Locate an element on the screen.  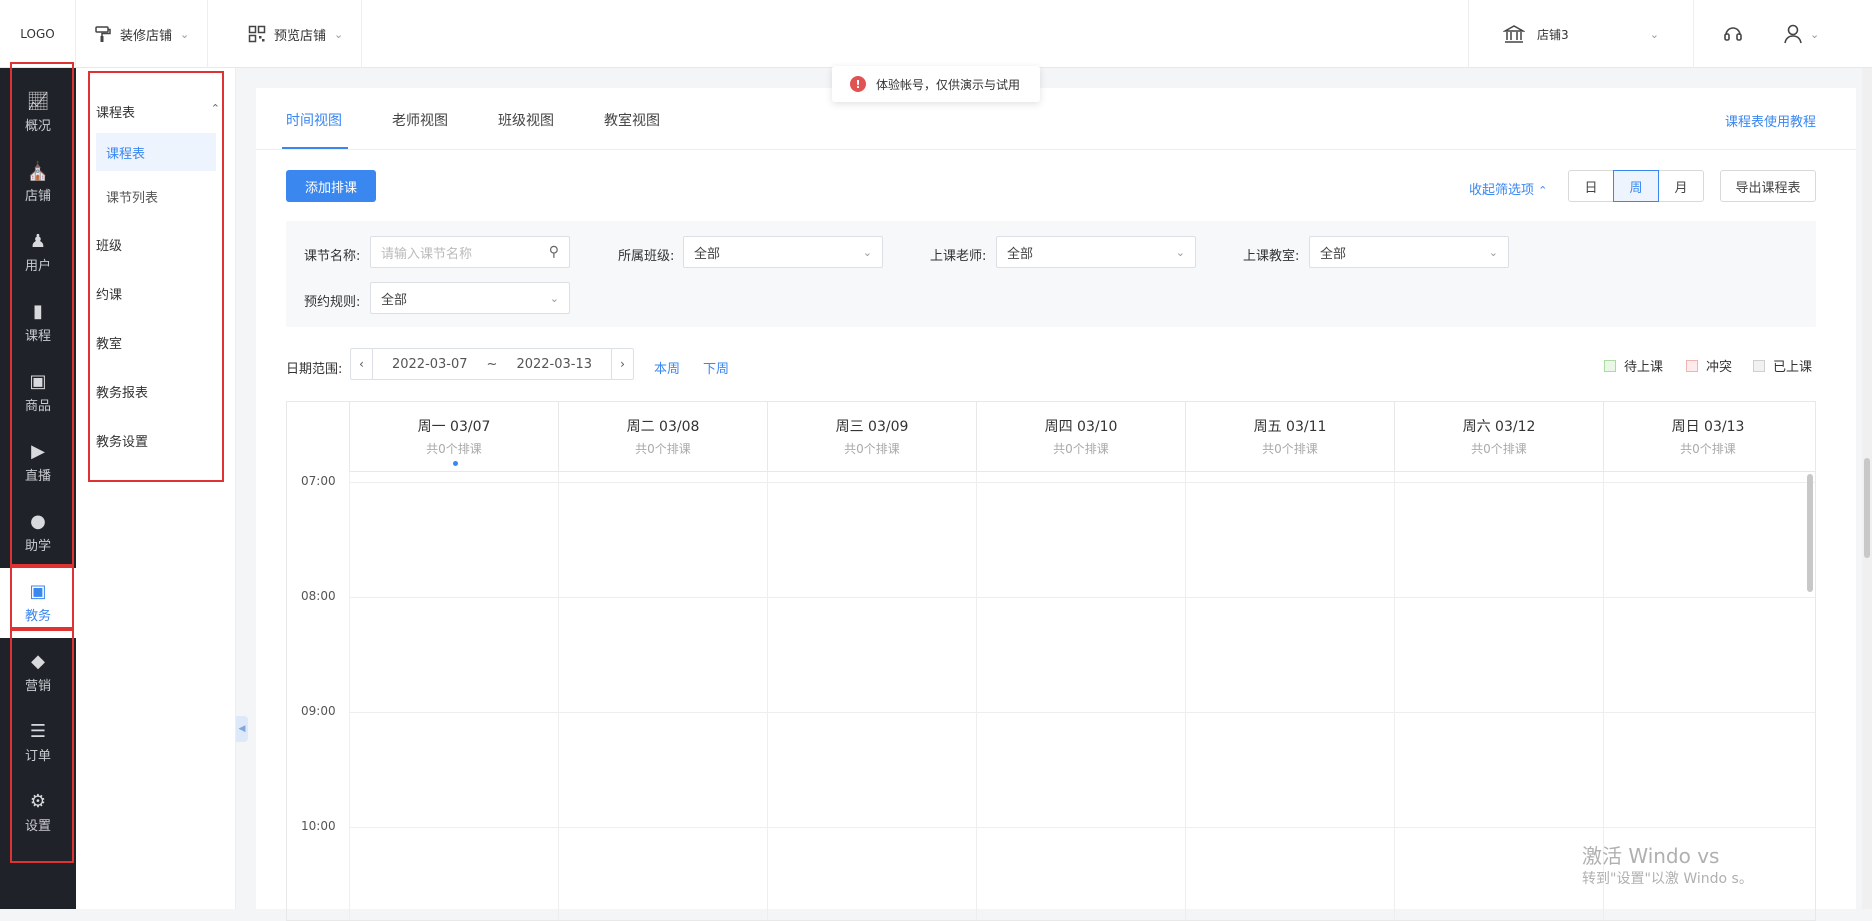
subnav-academic-settings: 教务设置 is located at coordinates (122, 440).